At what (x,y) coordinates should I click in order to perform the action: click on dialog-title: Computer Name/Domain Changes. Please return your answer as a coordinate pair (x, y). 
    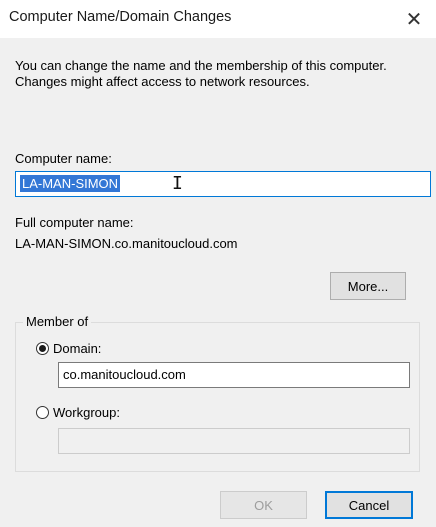
    Looking at the image, I should click on (120, 17).